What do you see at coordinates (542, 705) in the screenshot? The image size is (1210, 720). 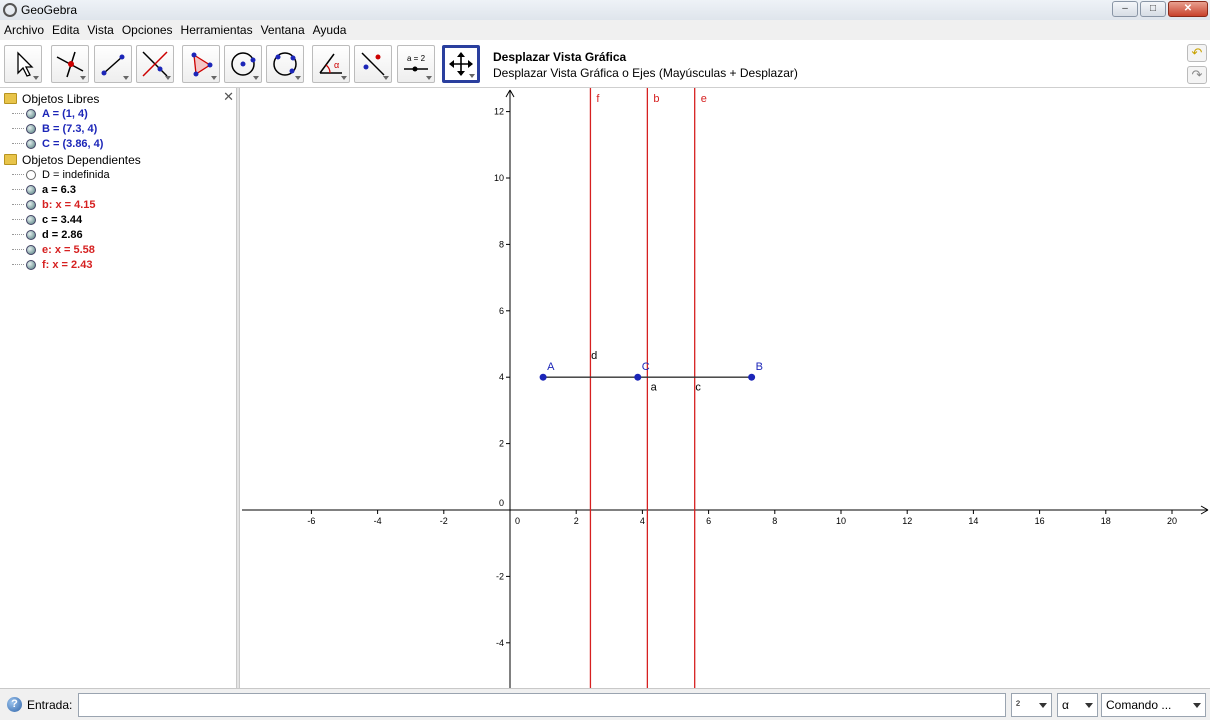 I see `input-field` at bounding box center [542, 705].